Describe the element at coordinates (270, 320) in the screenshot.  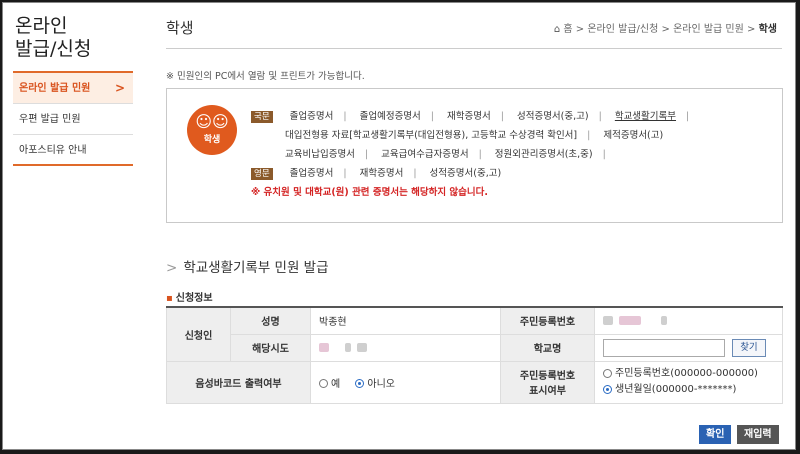
I see `name-label: 성명` at that location.